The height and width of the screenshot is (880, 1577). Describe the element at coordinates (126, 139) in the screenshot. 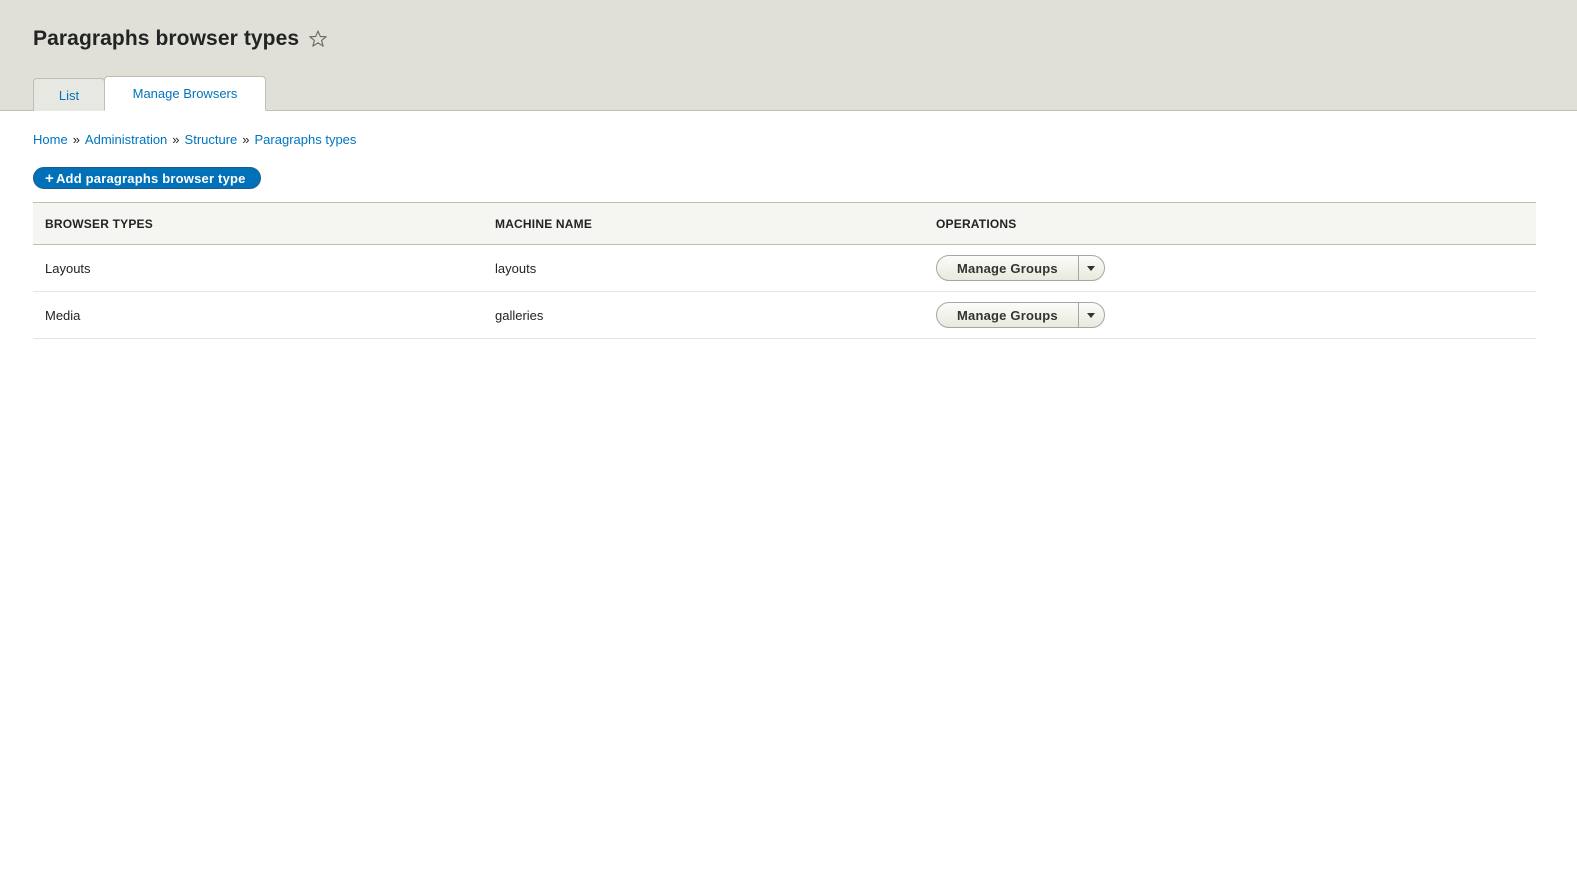

I see `breadcrumb-administration: Administration` at that location.